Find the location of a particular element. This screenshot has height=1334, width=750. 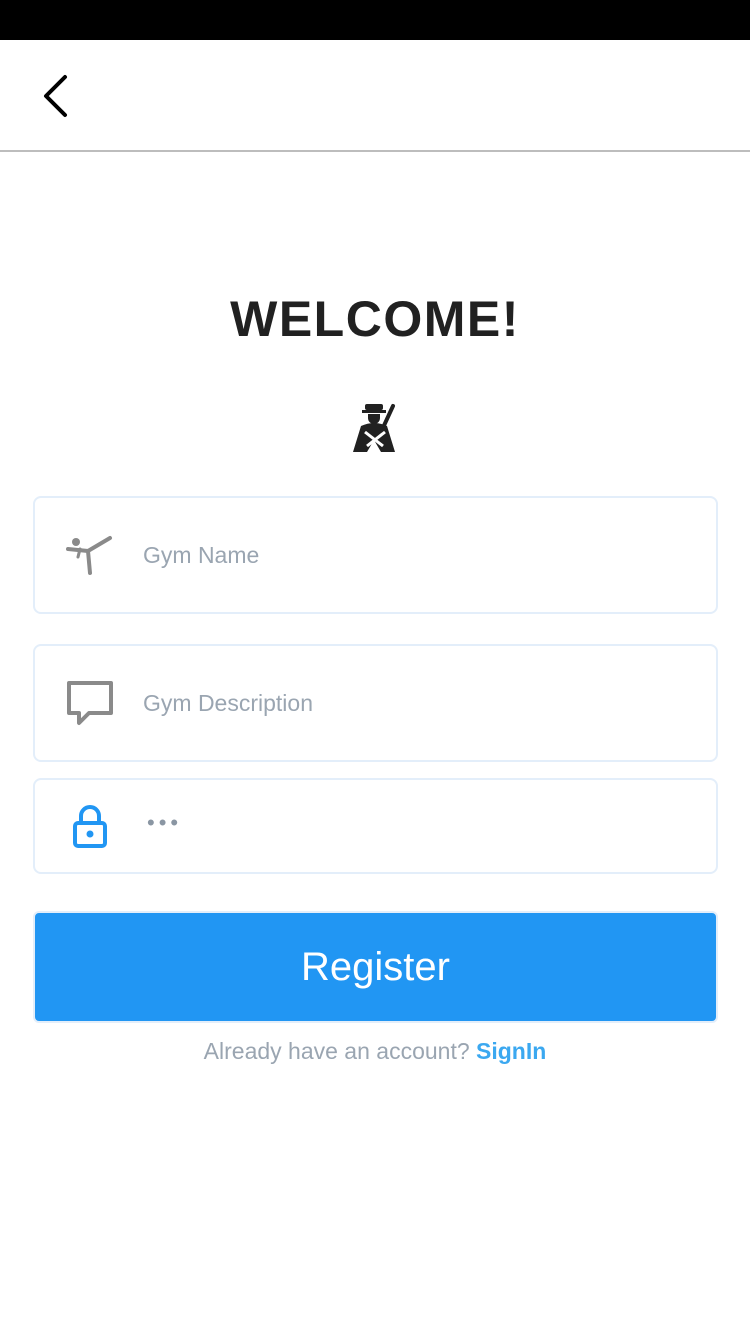

password-input: ••• is located at coordinates (164, 823).